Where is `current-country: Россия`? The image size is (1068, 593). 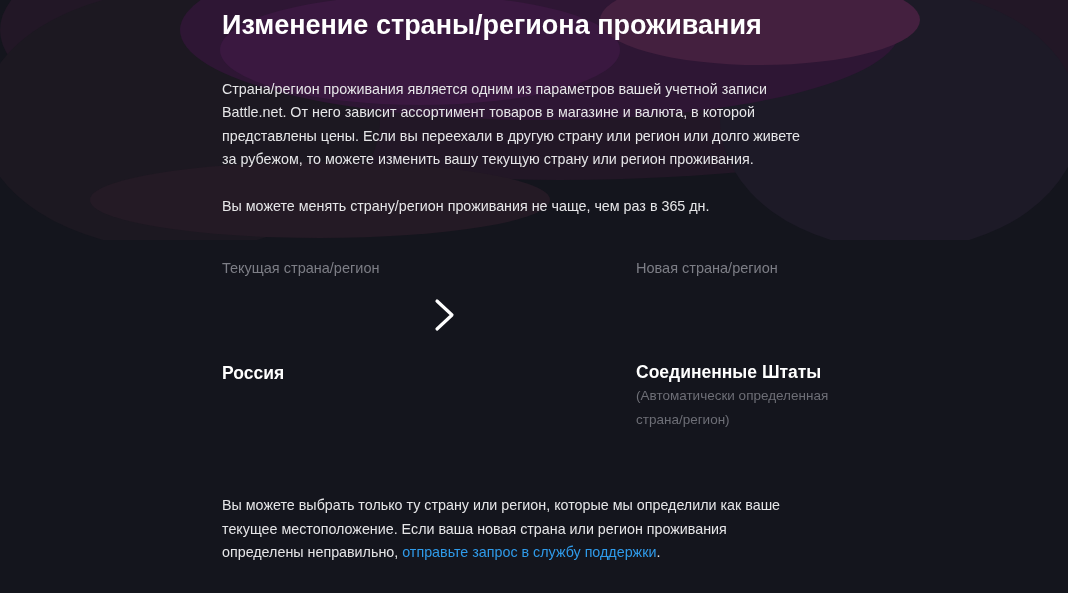
current-country: Россия is located at coordinates (254, 373).